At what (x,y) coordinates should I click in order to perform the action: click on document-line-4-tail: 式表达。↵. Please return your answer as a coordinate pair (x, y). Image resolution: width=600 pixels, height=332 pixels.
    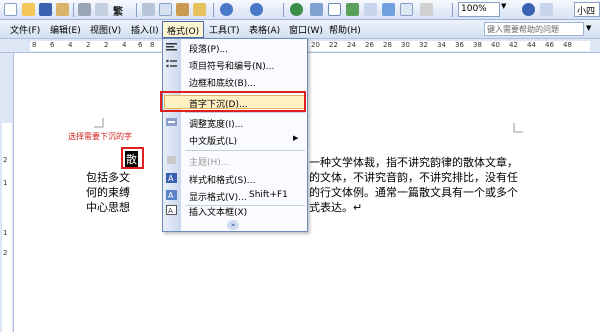
    Looking at the image, I should click on (335, 207).